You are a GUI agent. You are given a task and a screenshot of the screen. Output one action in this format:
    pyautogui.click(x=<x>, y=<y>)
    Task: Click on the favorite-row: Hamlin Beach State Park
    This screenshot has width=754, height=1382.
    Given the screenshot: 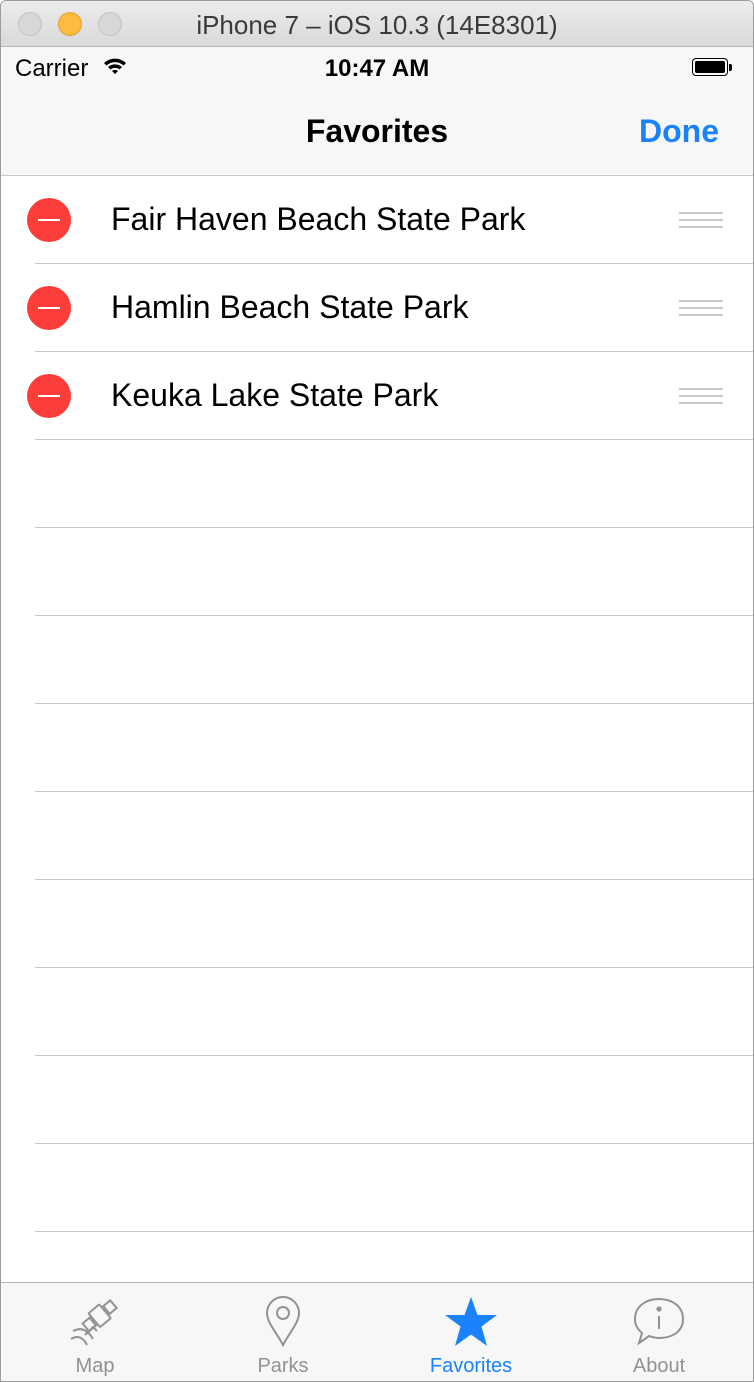 What is the action you would take?
    pyautogui.click(x=377, y=308)
    